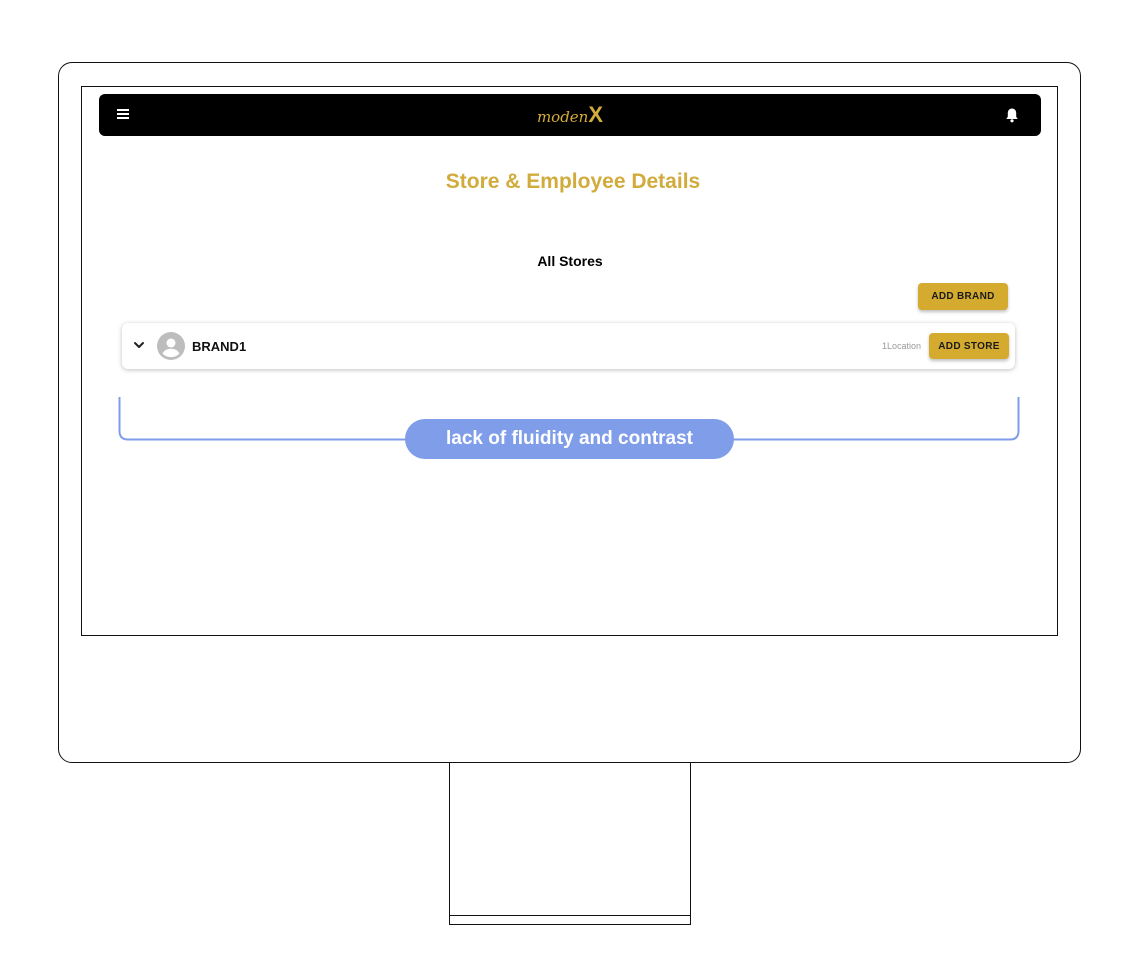 Image resolution: width=1146 pixels, height=954 pixels. I want to click on logo-script: moden, so click(562, 117).